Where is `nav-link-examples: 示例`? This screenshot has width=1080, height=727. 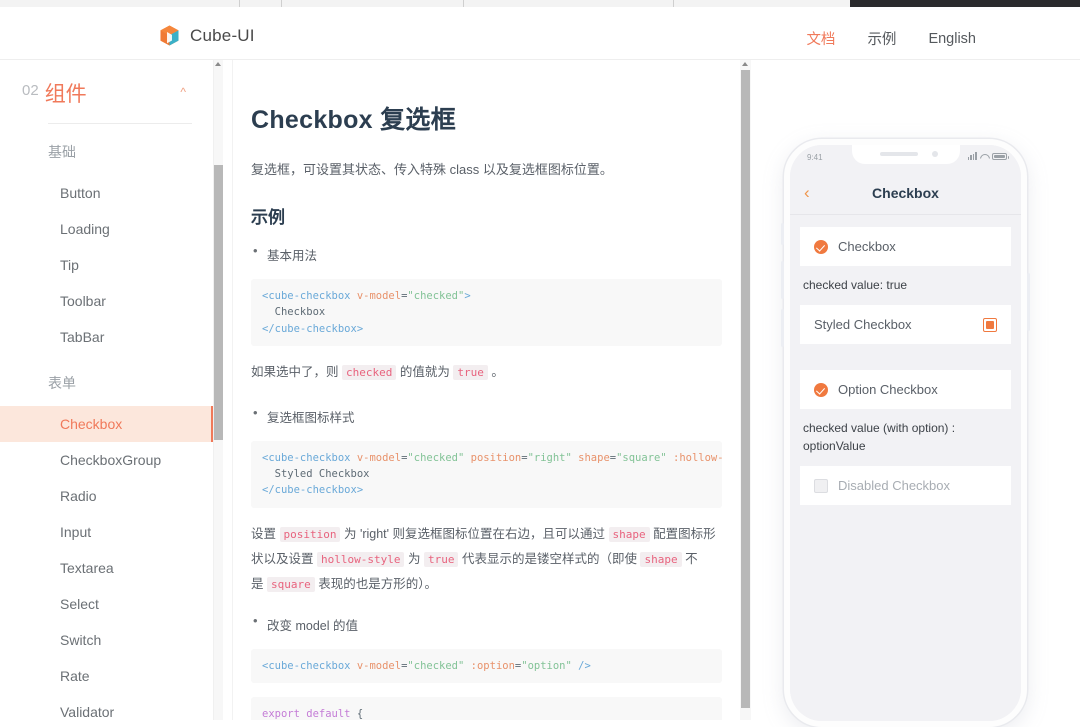
nav-link-examples: 示例 is located at coordinates (881, 38).